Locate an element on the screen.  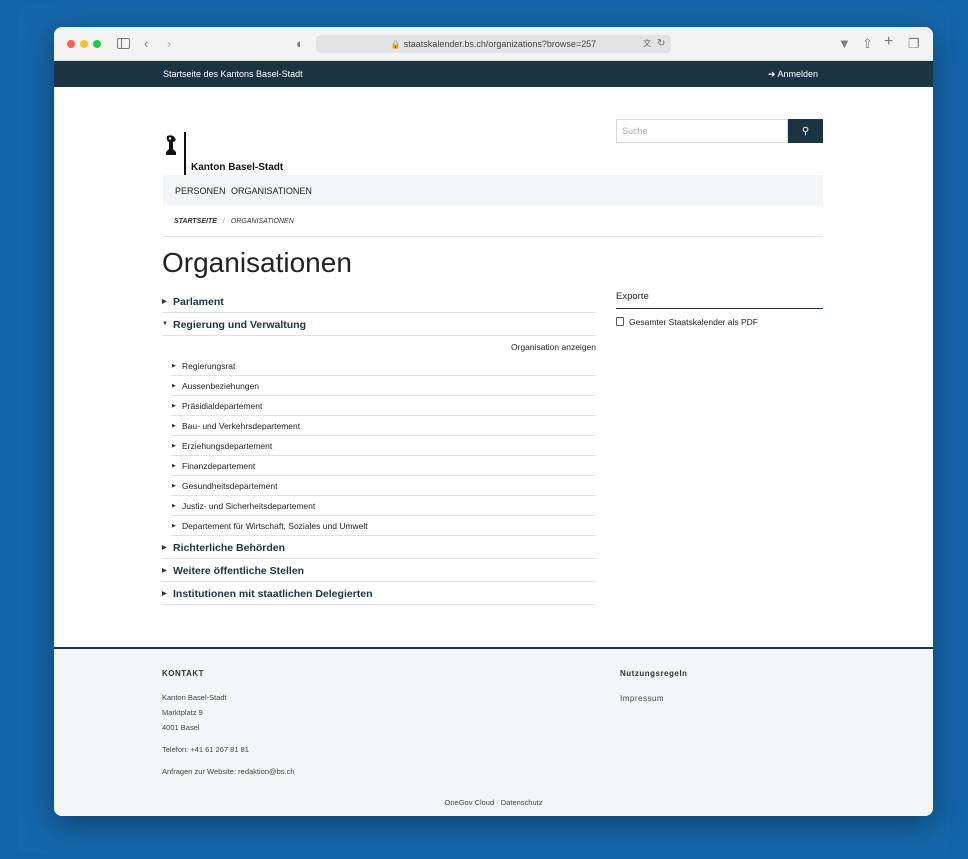
exports-panel: Exporte Gesamter Staatskalender als PDF is located at coordinates (719, 309).